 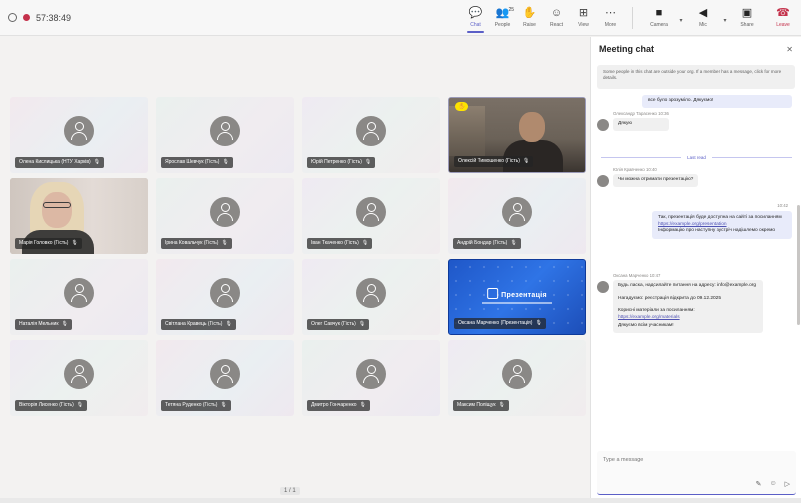 I want to click on speaker-icon: ◀, so click(x=703, y=12).